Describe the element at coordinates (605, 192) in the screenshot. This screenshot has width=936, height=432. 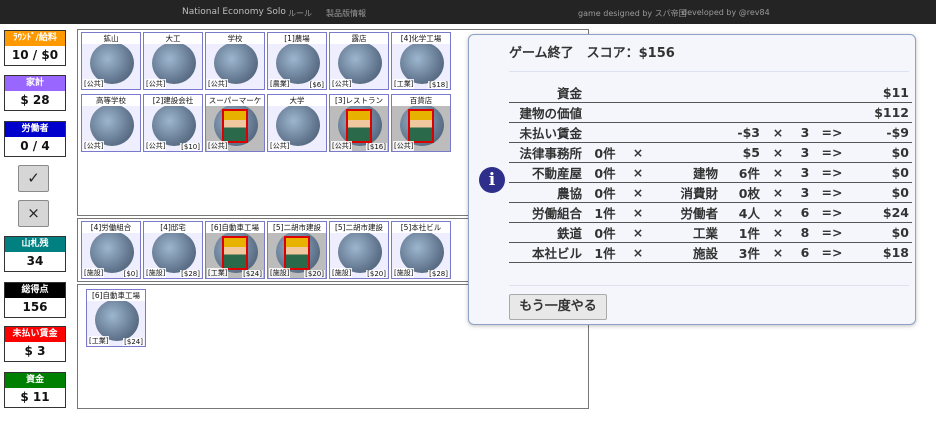
I see `score-cell: 0件` at that location.